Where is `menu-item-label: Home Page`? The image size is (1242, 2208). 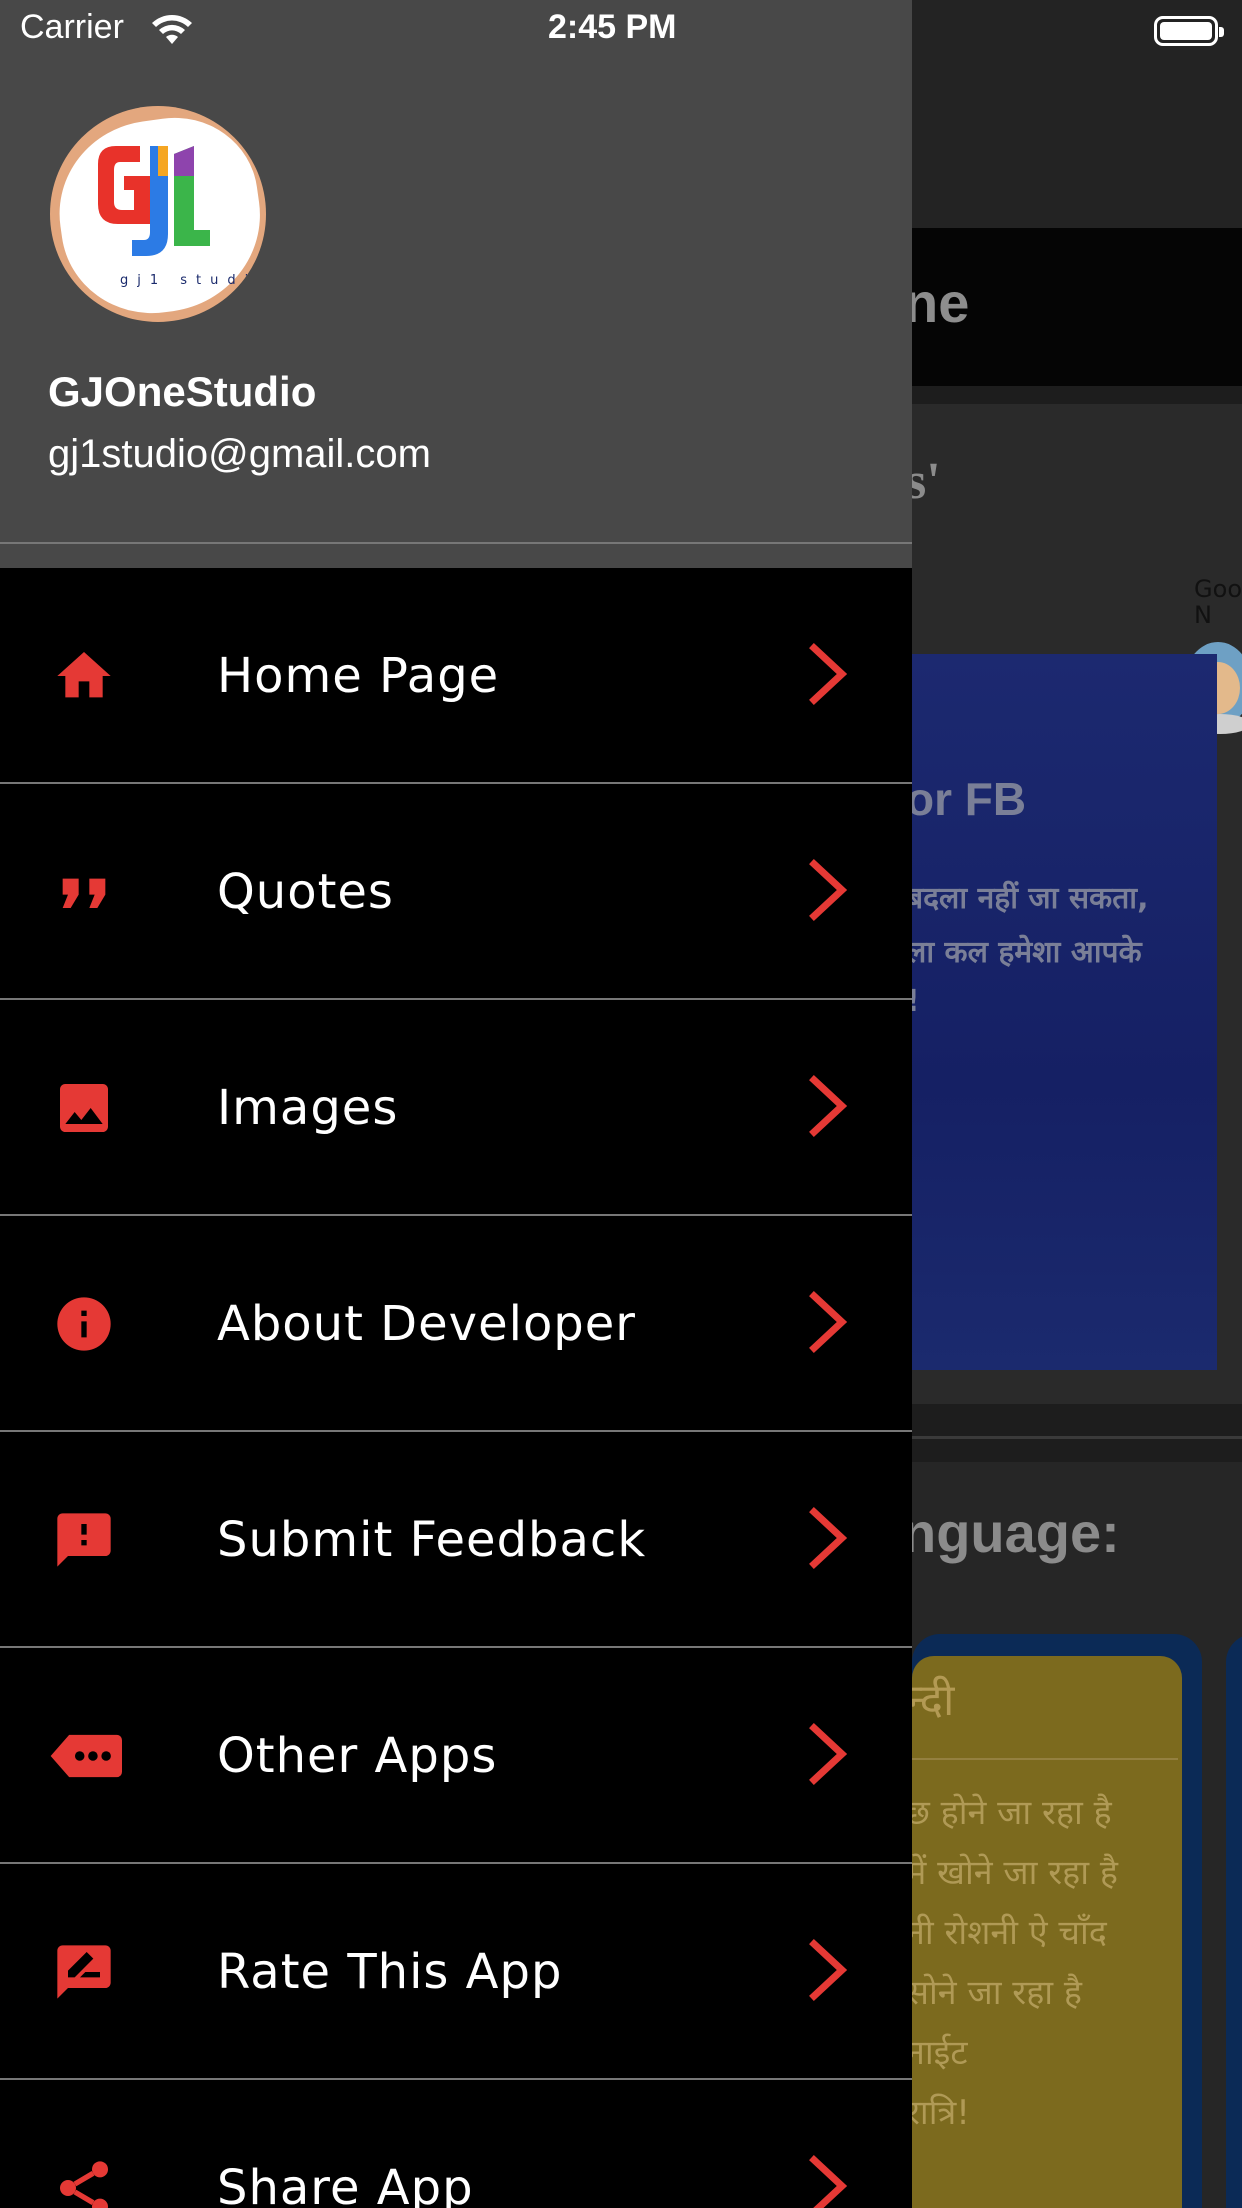 menu-item-label: Home Page is located at coordinates (358, 676).